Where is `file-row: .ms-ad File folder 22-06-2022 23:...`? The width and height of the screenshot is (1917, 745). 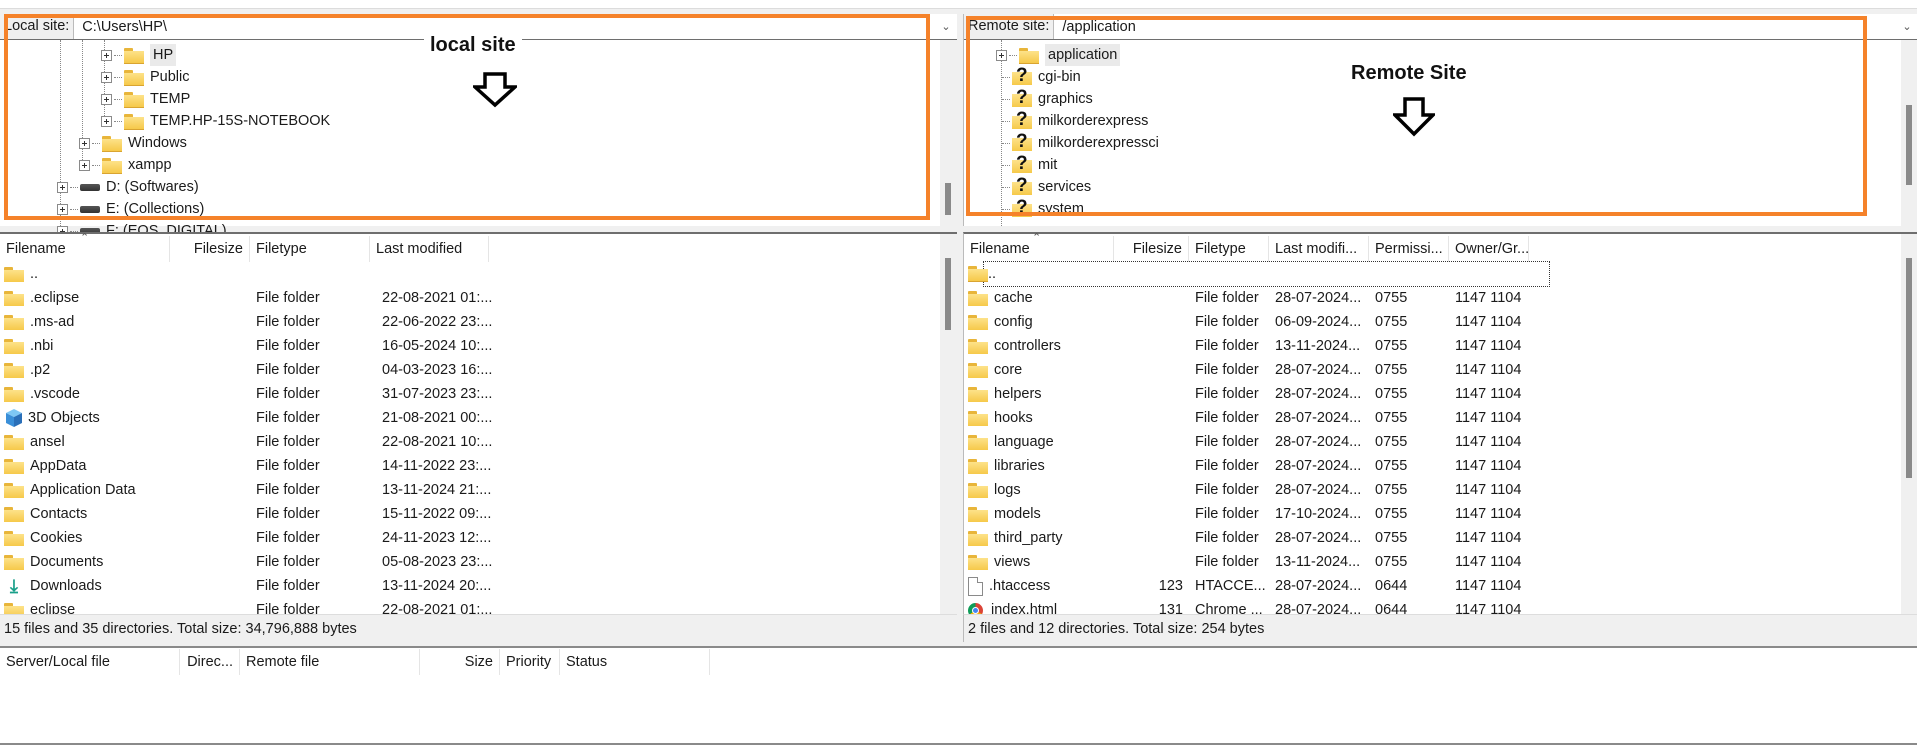 file-row: .ms-ad File folder 22-06-2022 23:... is located at coordinates (253, 322).